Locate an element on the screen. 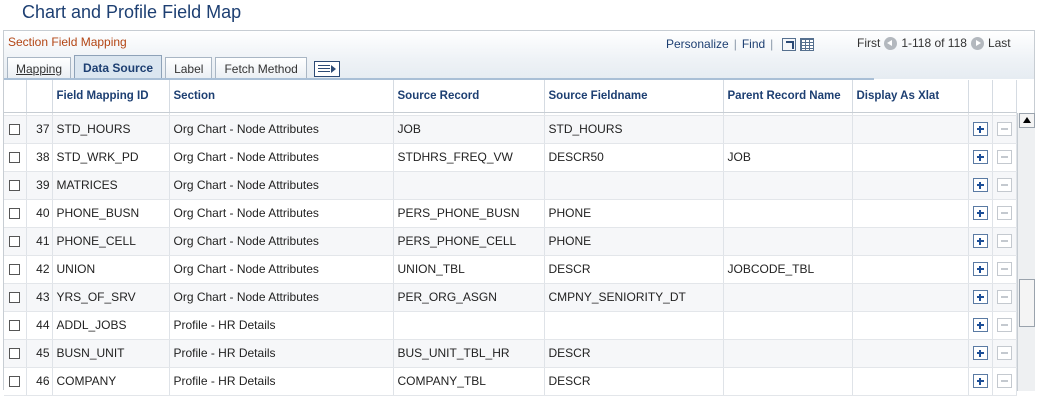 The width and height of the screenshot is (1039, 396). source-fieldname-cell: DESCR is located at coordinates (634, 381).